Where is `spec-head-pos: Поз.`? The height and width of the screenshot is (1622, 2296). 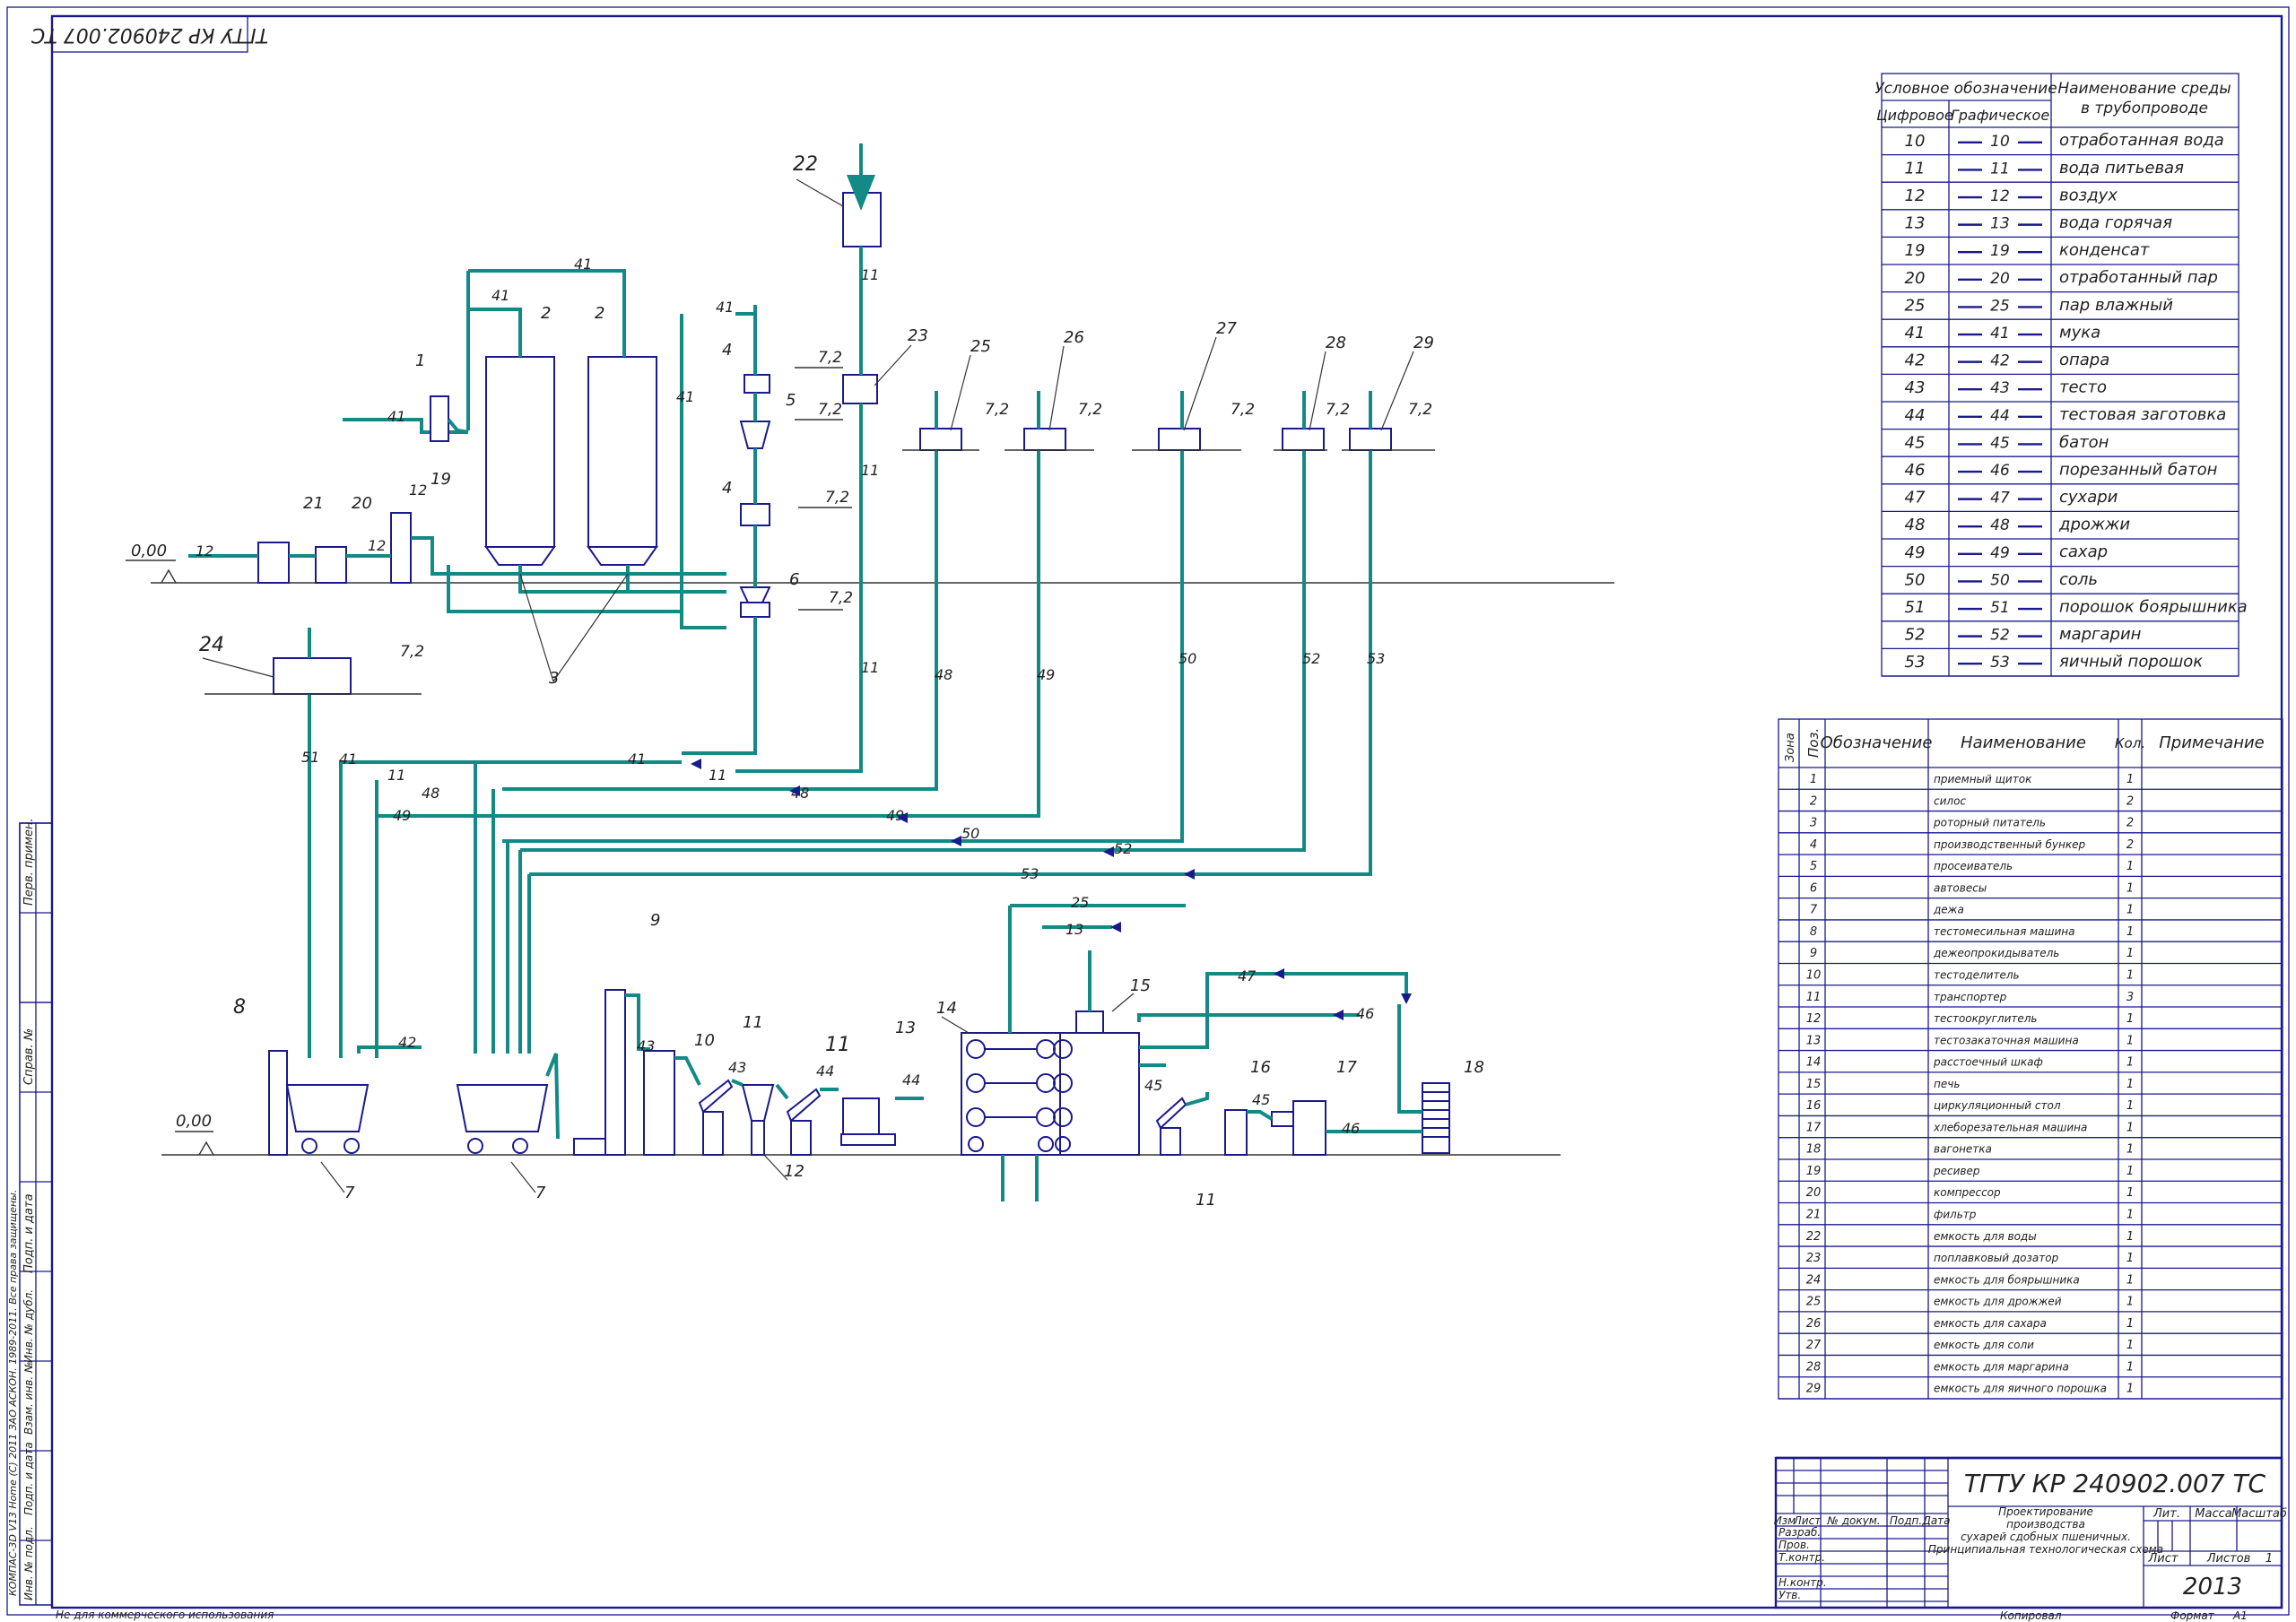 spec-head-pos: Поз. is located at coordinates (1813, 743).